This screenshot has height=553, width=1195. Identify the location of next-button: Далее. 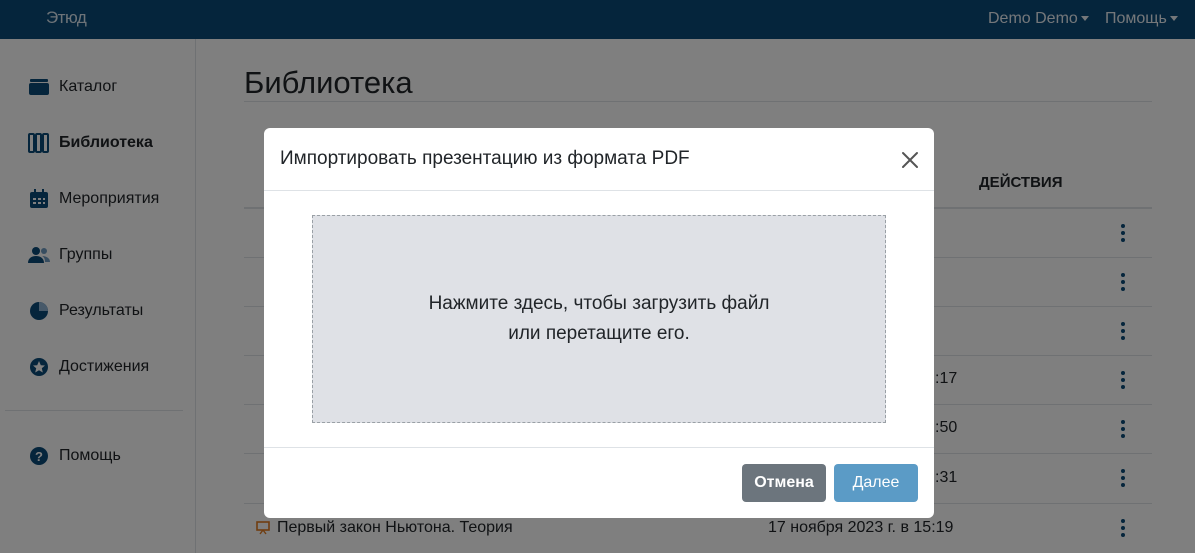
(876, 483).